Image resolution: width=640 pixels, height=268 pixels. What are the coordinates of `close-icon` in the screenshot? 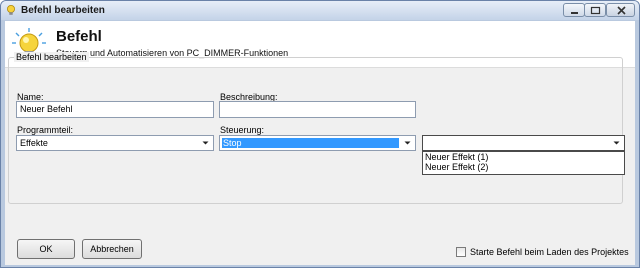 It's located at (621, 10).